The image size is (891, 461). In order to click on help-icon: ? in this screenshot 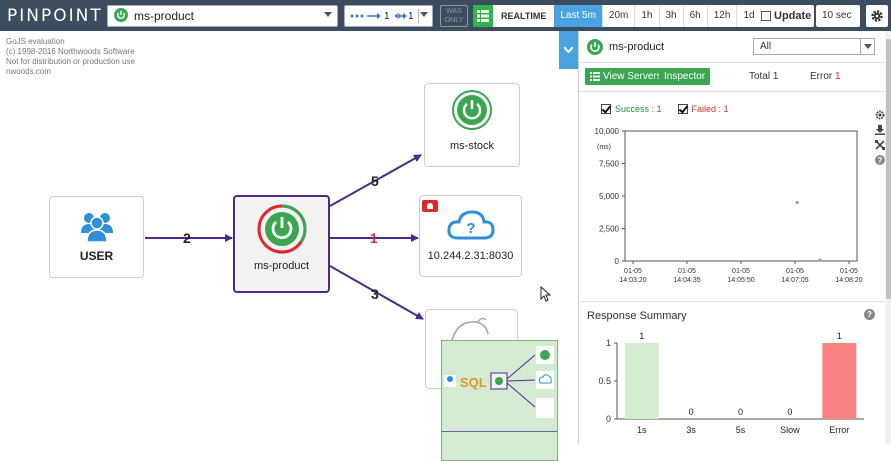, I will do `click(869, 314)`.